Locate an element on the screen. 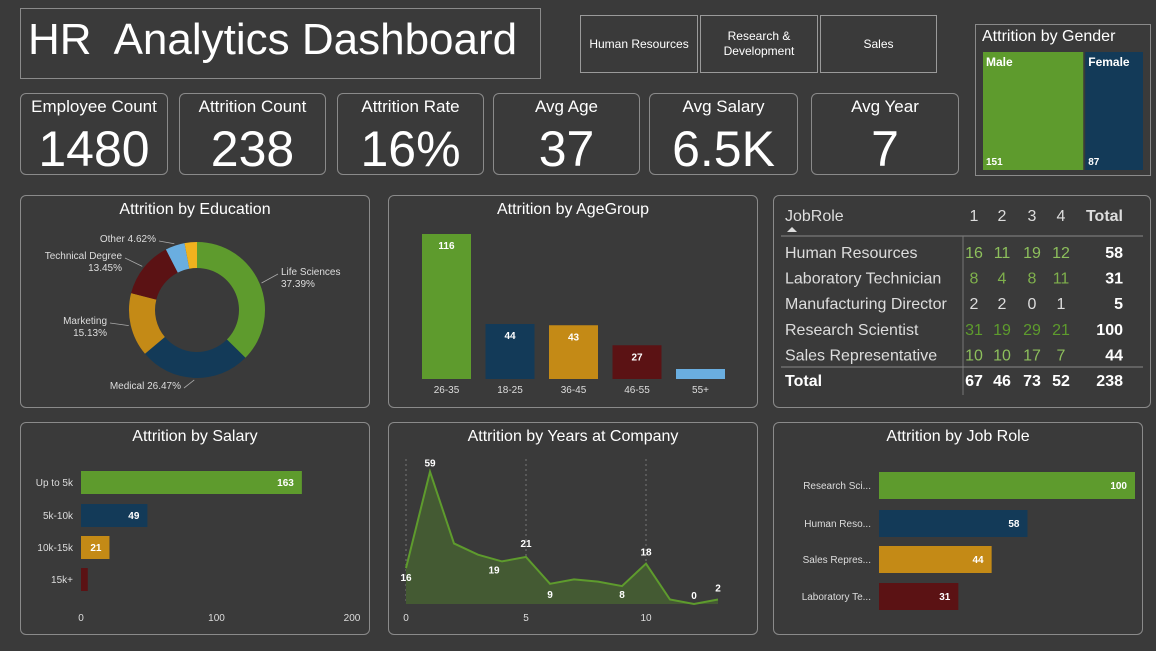  kpi-avg-year: Avg Year 7 is located at coordinates (885, 135).